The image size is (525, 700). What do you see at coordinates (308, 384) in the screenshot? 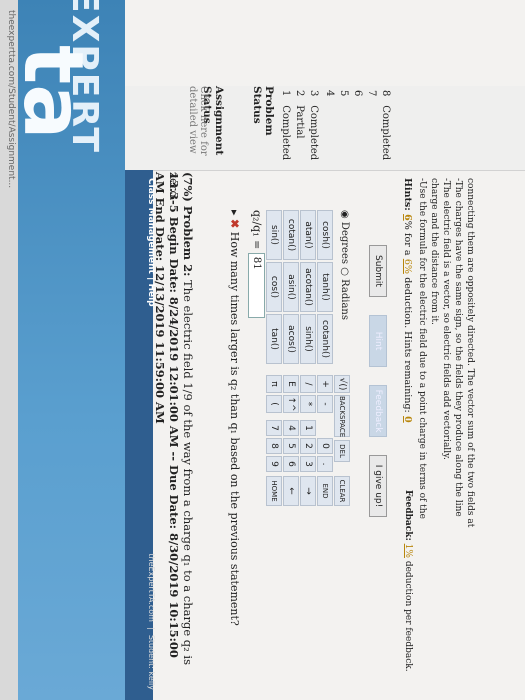
I see `key-divide: /` at bounding box center [308, 384].